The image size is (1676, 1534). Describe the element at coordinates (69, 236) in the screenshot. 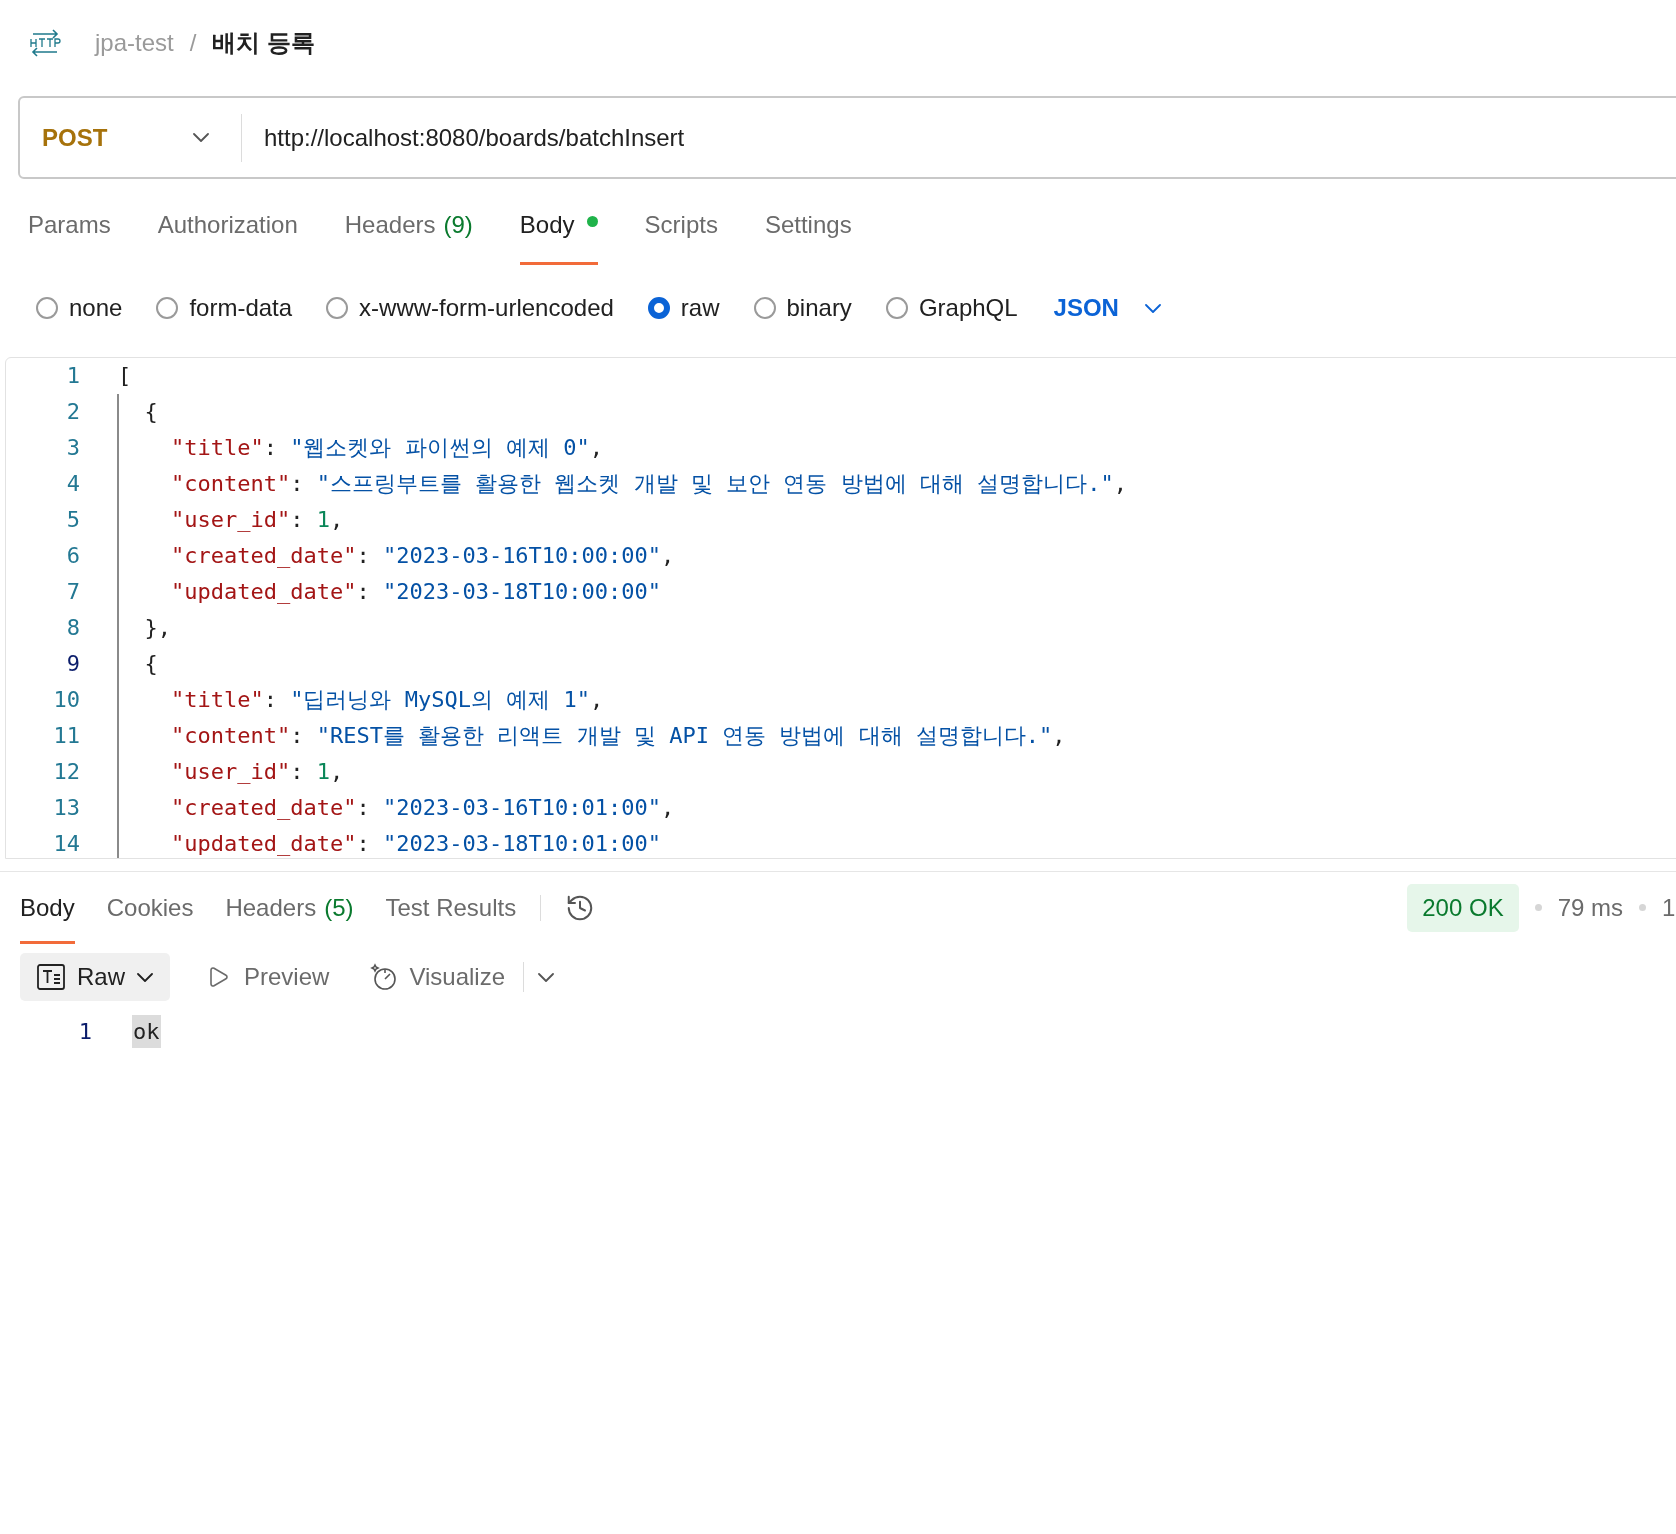

I see `request-tab: Params` at that location.